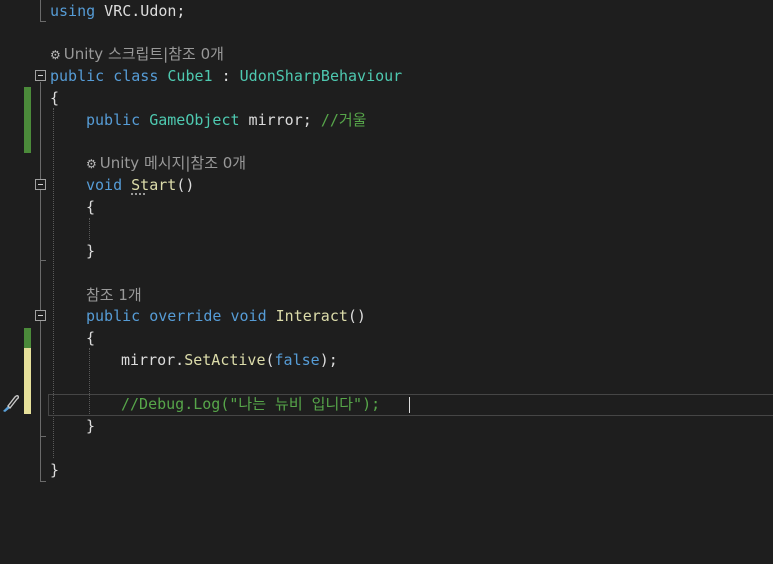  What do you see at coordinates (144, 54) in the screenshot?
I see `codelens-class-text: Unity 스크립트|참조 0개` at bounding box center [144, 54].